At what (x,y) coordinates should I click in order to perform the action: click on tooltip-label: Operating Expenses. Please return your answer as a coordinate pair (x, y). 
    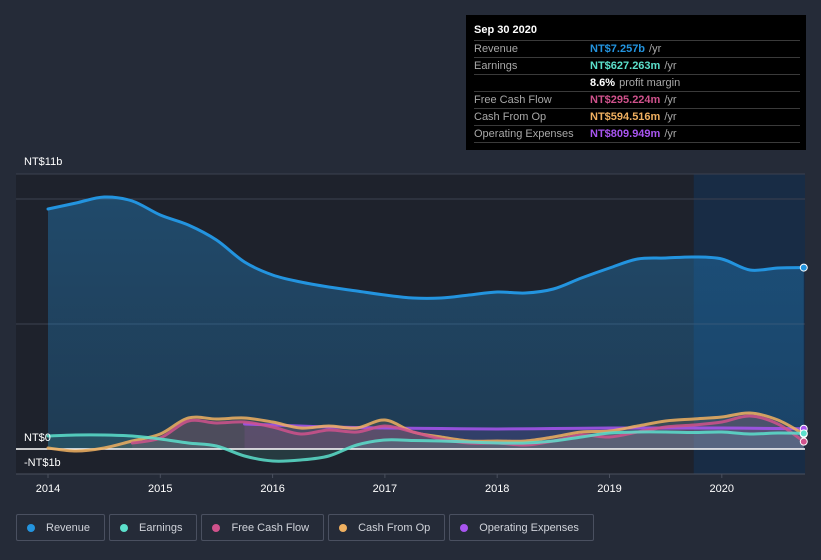
    Looking at the image, I should click on (524, 134).